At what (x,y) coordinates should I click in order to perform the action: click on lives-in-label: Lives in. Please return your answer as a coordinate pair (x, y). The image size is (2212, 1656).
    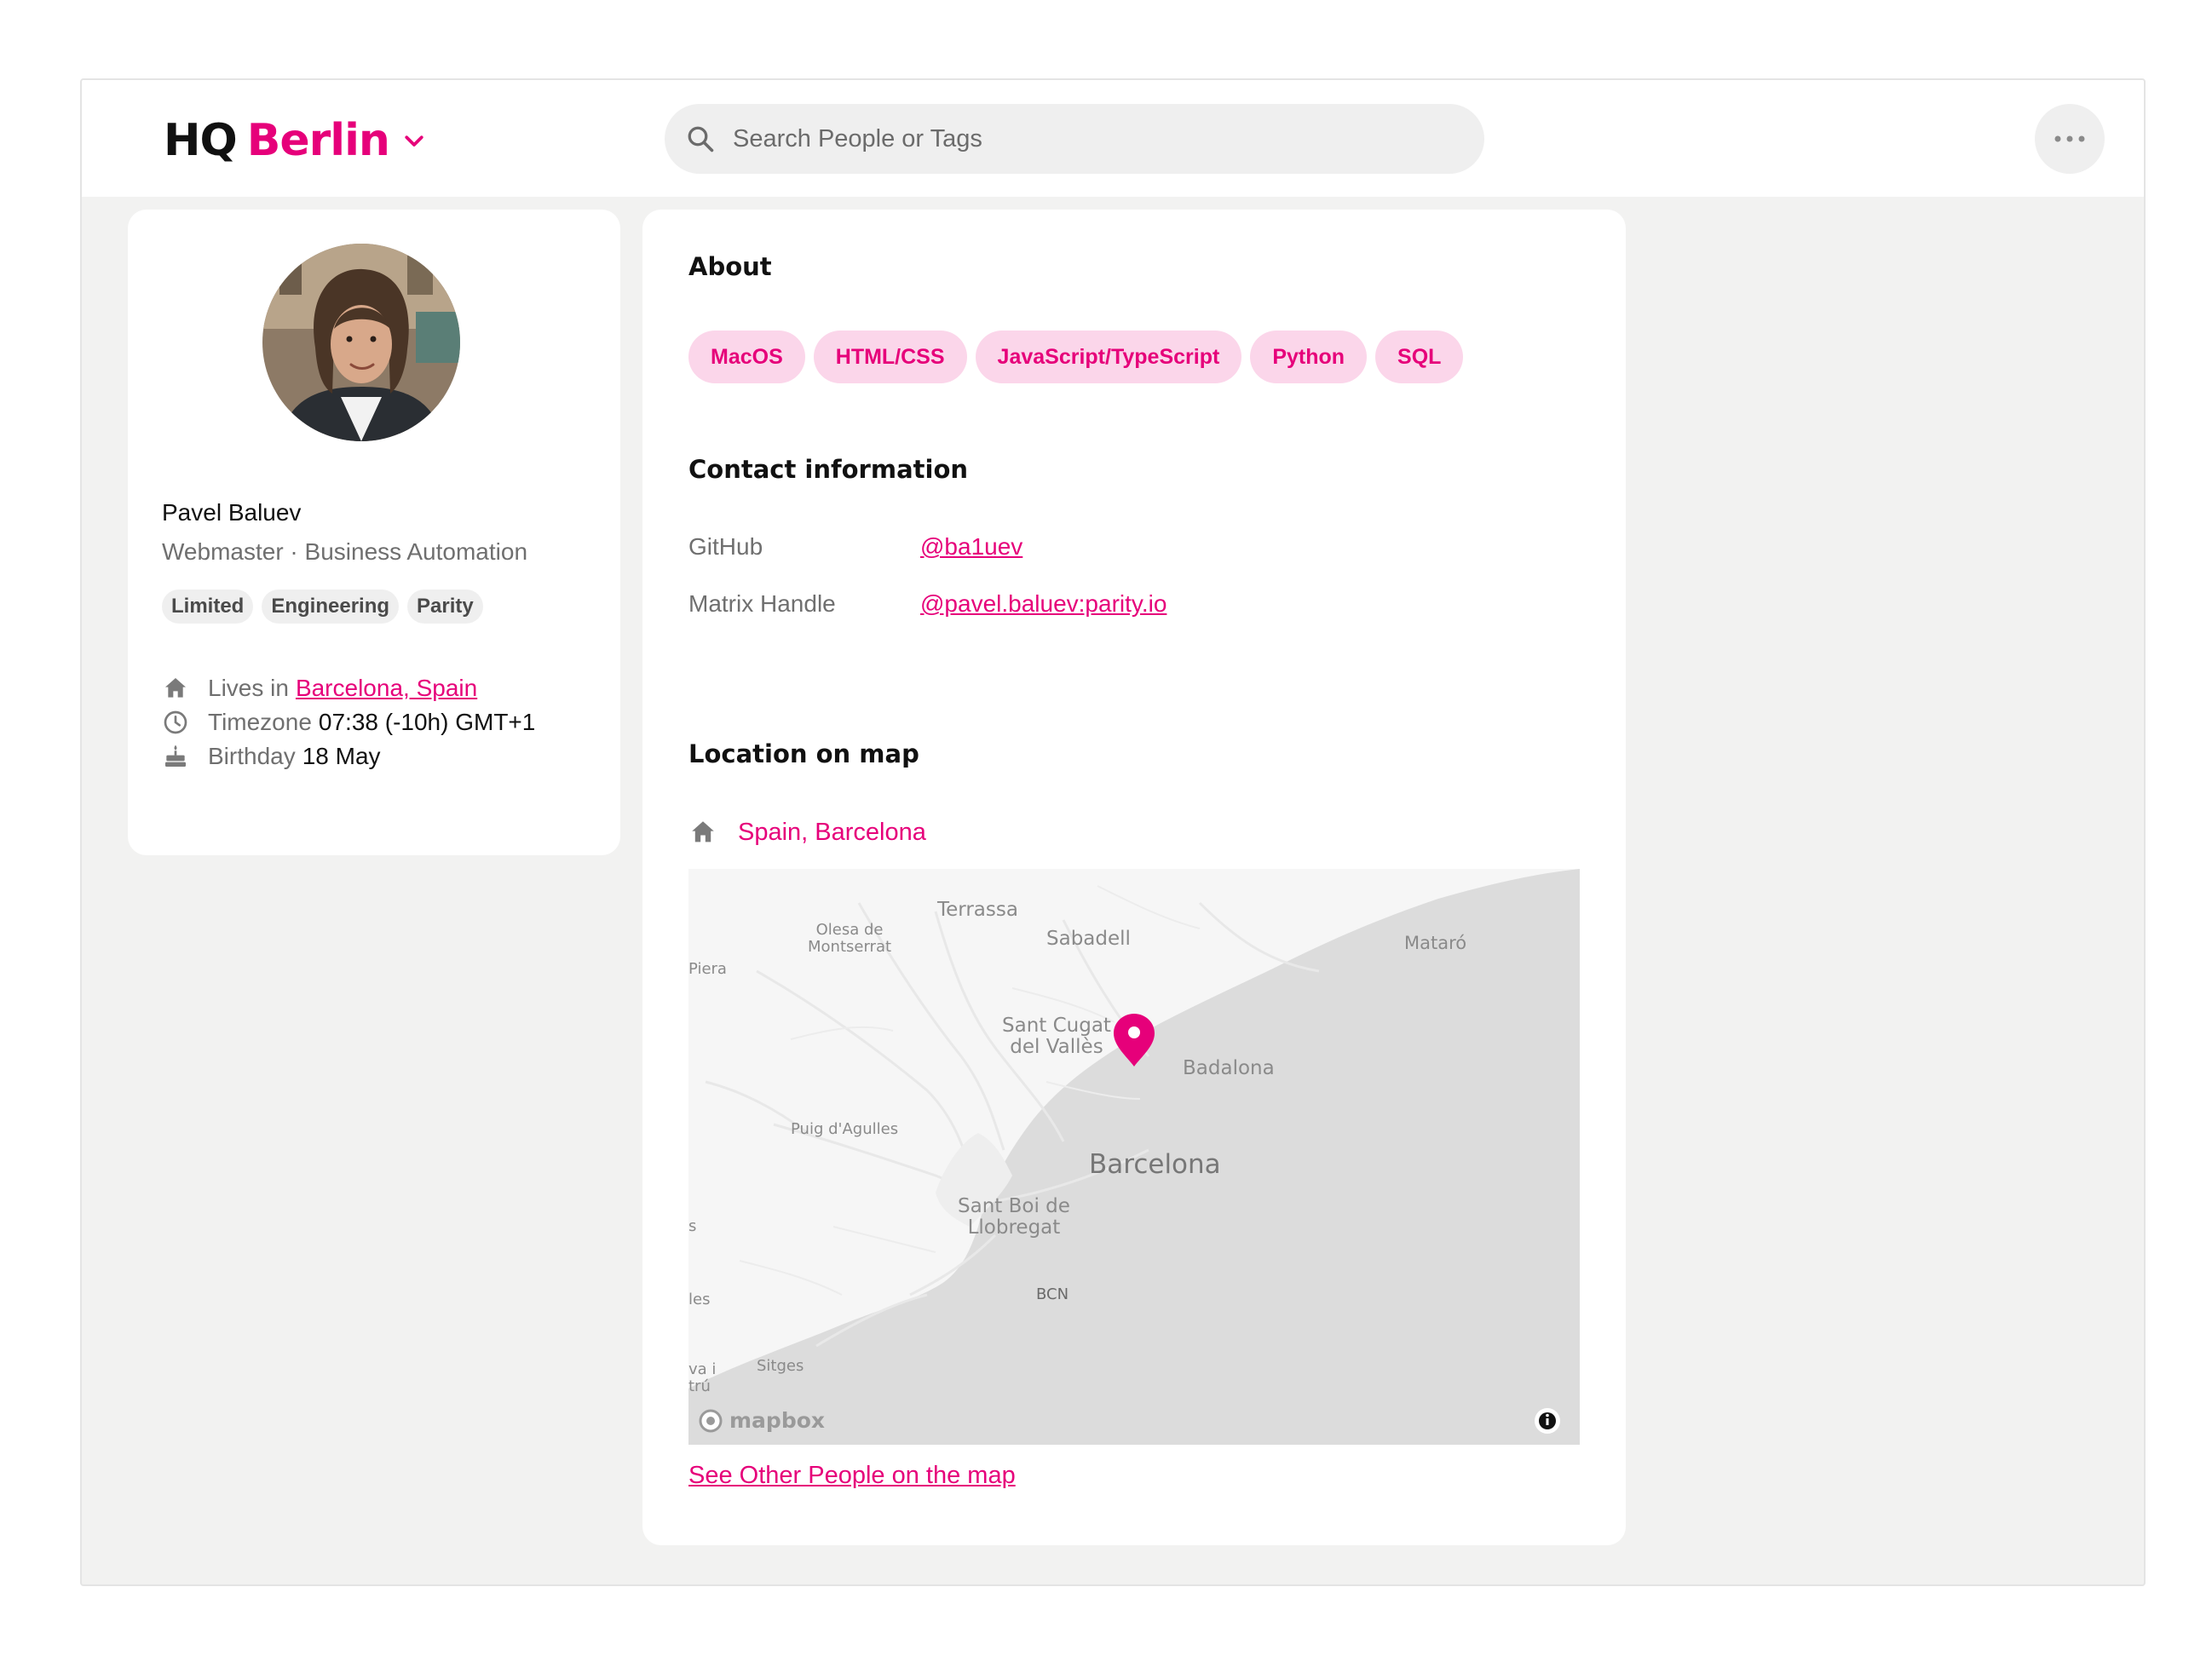
    Looking at the image, I should click on (248, 688).